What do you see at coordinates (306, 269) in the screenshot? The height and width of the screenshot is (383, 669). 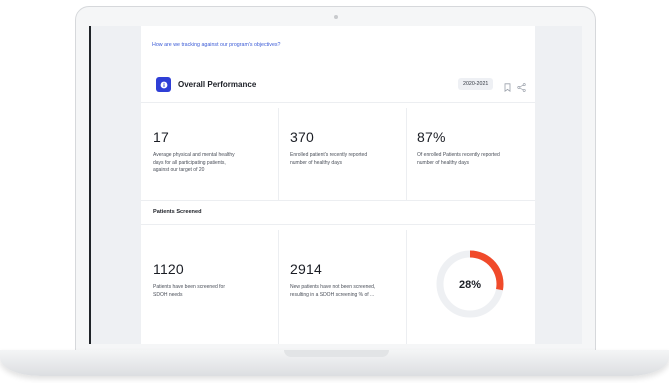 I see `metric-value-not-screened: 2914` at bounding box center [306, 269].